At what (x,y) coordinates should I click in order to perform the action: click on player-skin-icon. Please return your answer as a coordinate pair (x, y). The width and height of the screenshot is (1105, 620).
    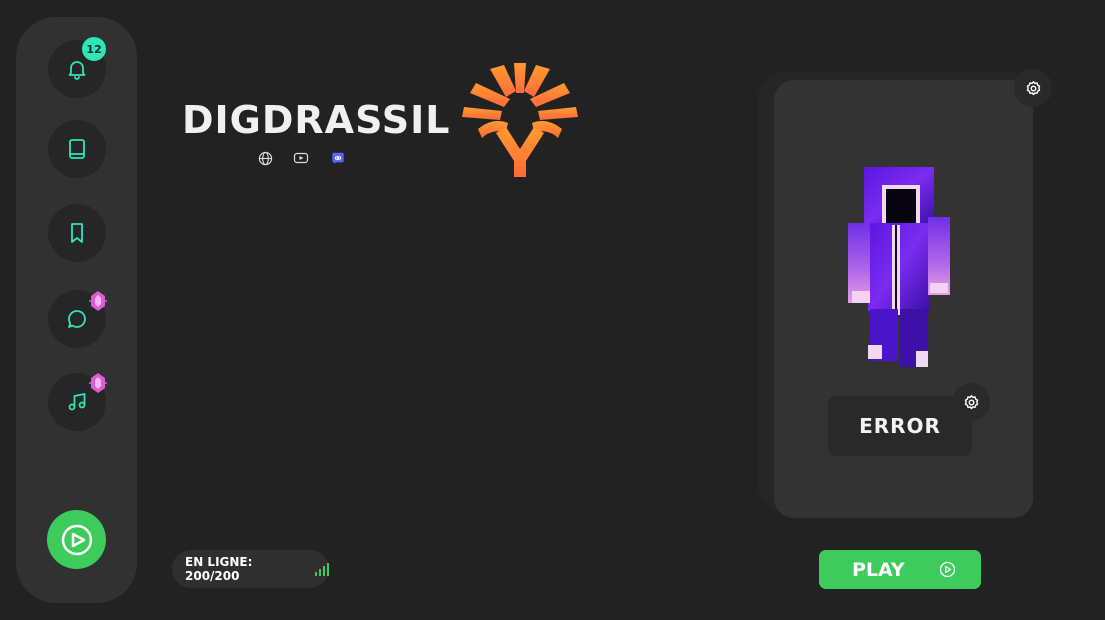
    Looking at the image, I should click on (899, 267).